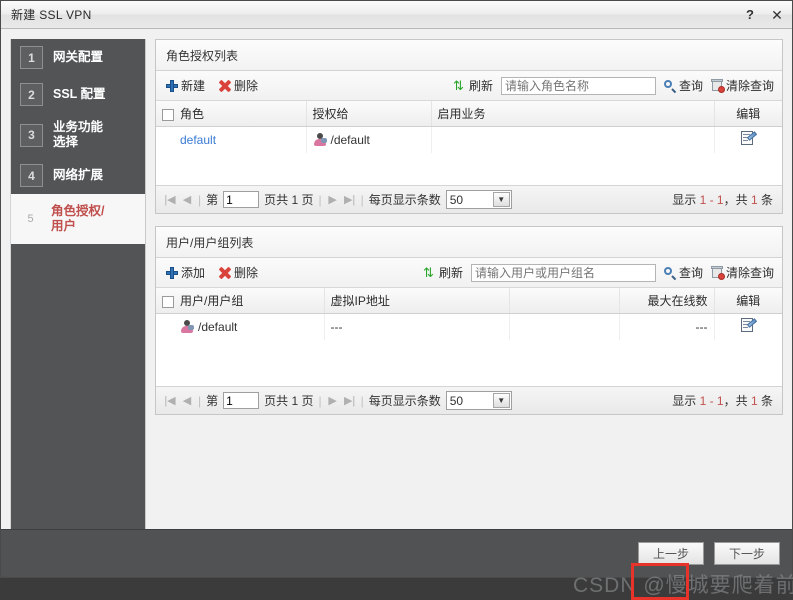 This screenshot has width=793, height=600. Describe the element at coordinates (683, 85) in the screenshot. I see `query-roles-button: 查询` at that location.